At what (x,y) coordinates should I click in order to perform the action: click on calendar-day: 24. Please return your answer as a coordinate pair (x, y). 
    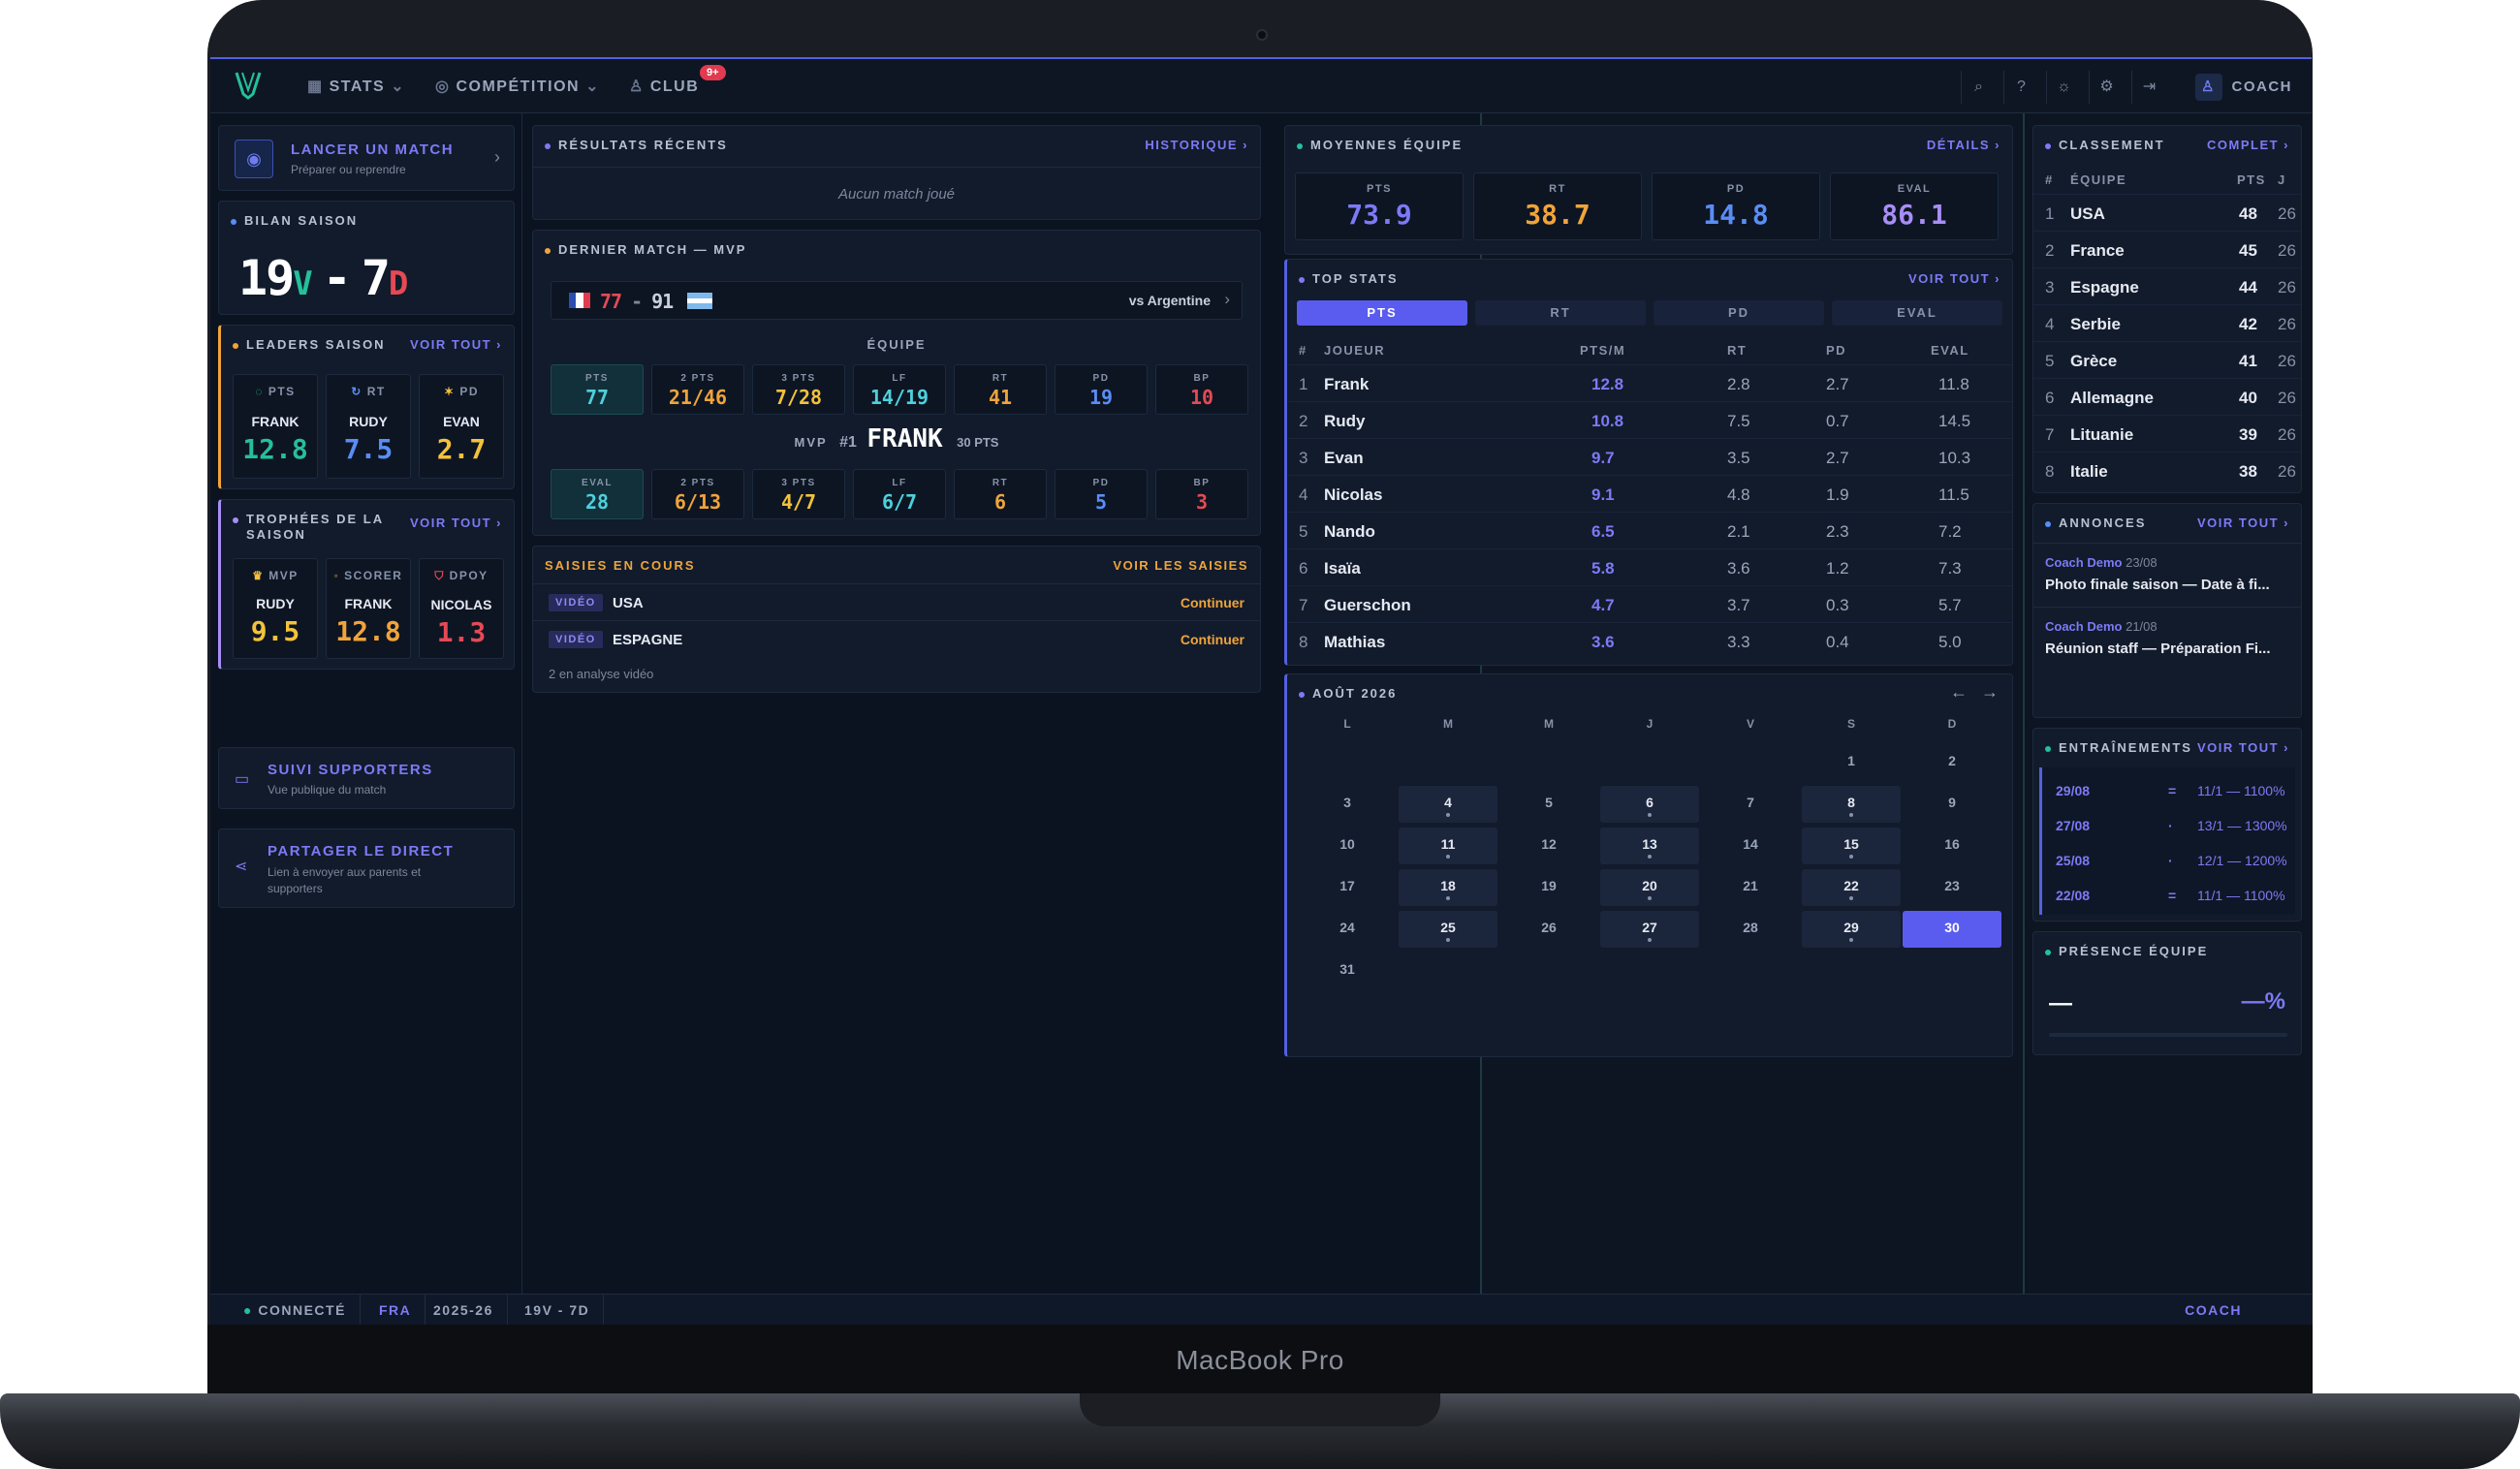
    Looking at the image, I should click on (1347, 929).